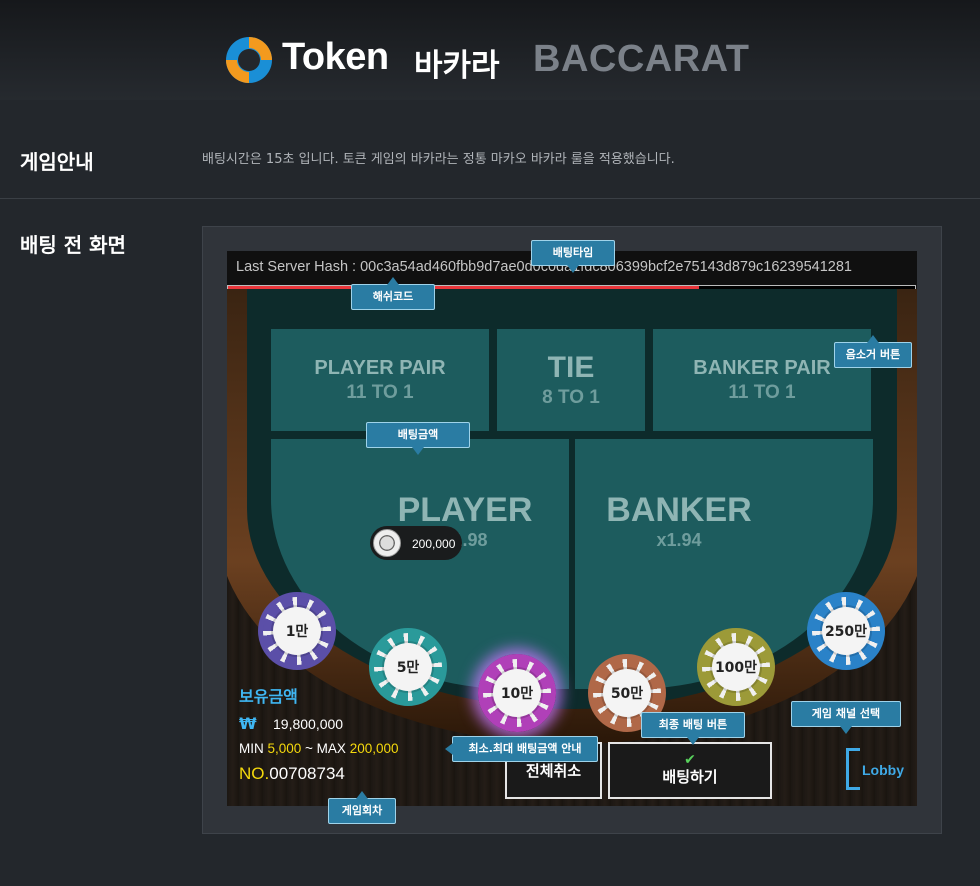 This screenshot has width=980, height=886. I want to click on place-bet-label: 배팅하기, so click(690, 777).